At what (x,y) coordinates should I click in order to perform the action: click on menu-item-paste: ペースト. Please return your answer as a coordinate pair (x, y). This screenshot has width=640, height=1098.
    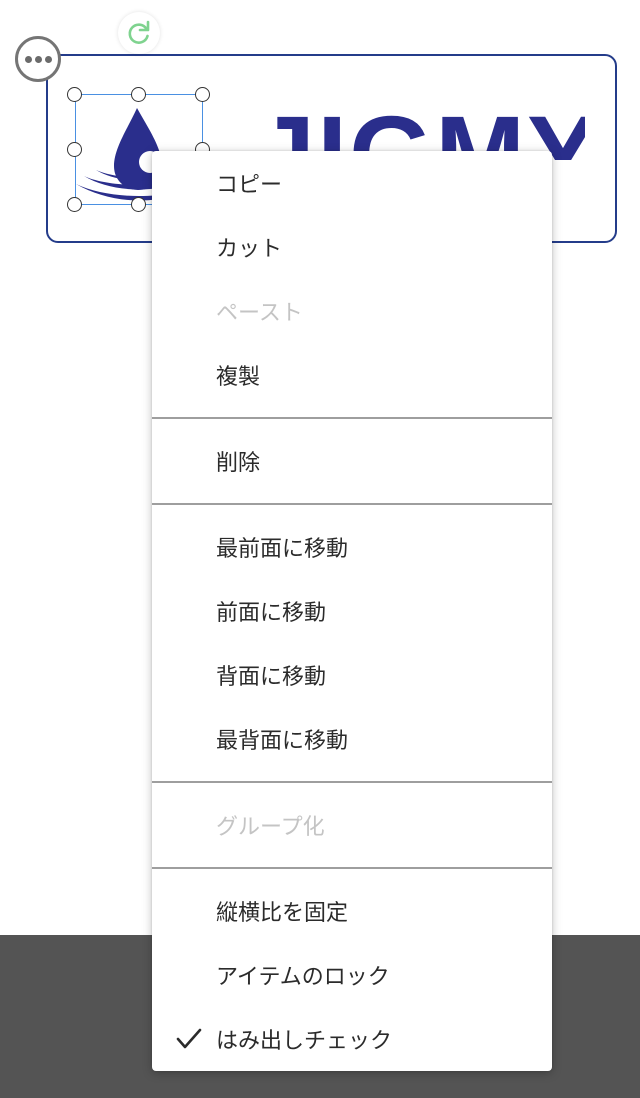
    Looking at the image, I should click on (352, 311).